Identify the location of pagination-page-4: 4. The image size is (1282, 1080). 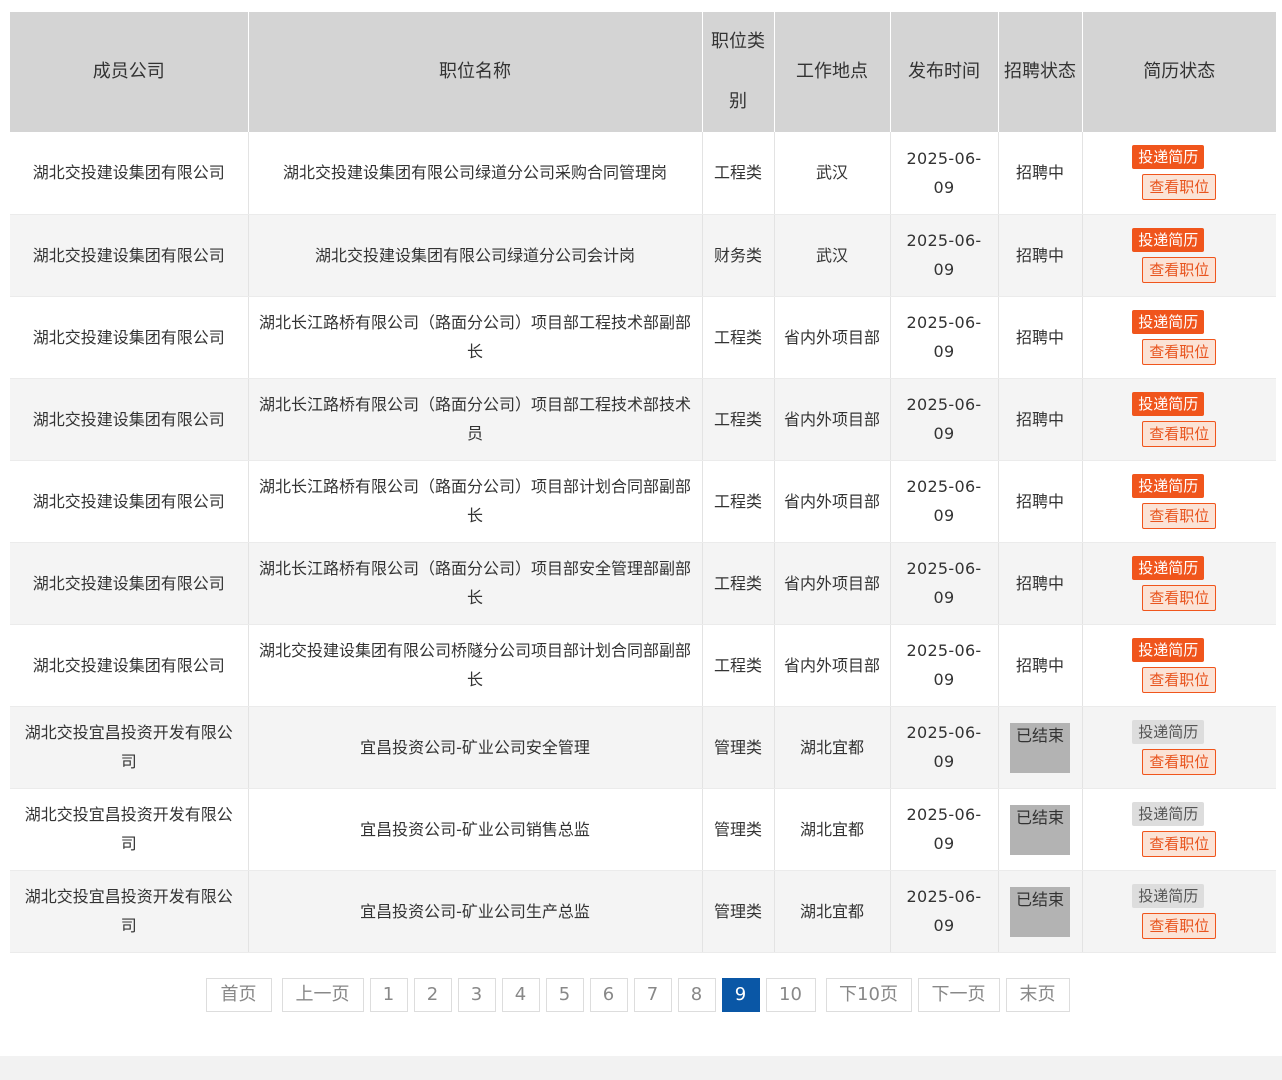
(520, 995).